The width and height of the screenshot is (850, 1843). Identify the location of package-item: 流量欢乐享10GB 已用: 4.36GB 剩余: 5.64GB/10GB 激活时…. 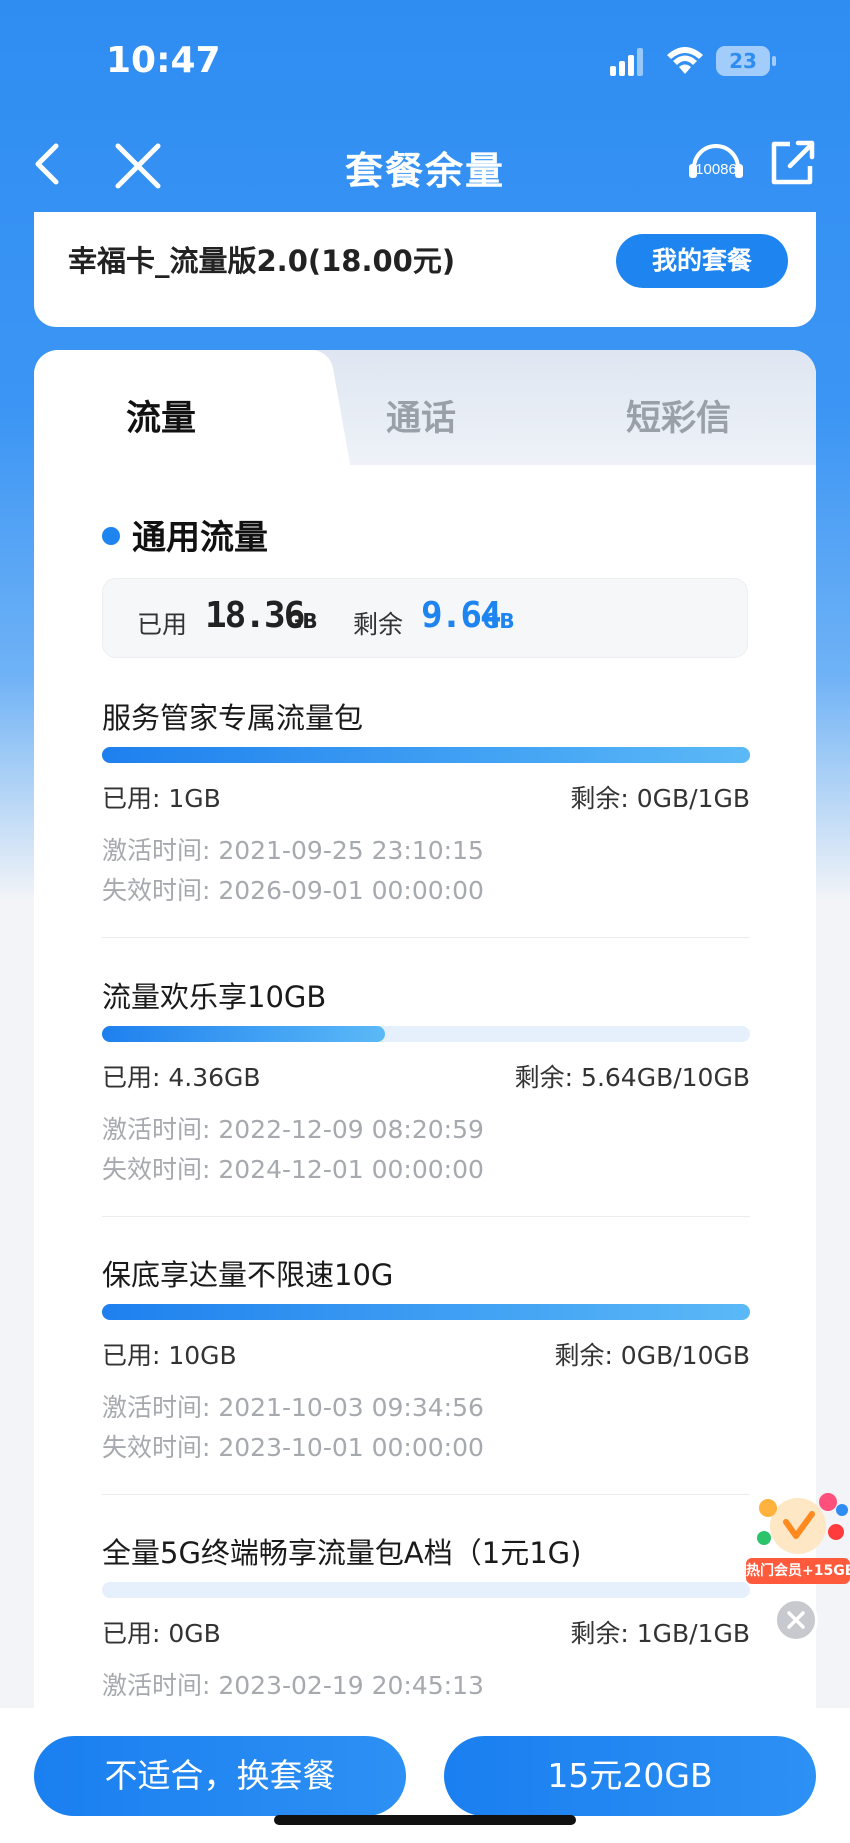
(426, 1104).